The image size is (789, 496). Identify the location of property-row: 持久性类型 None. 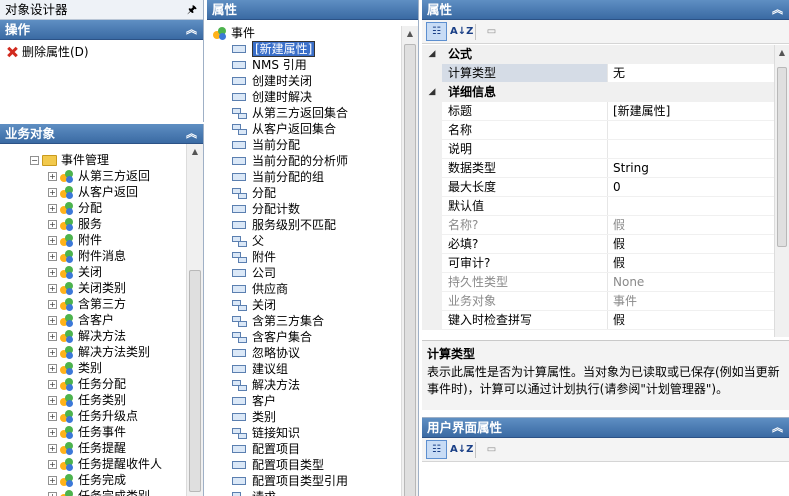
(598, 282).